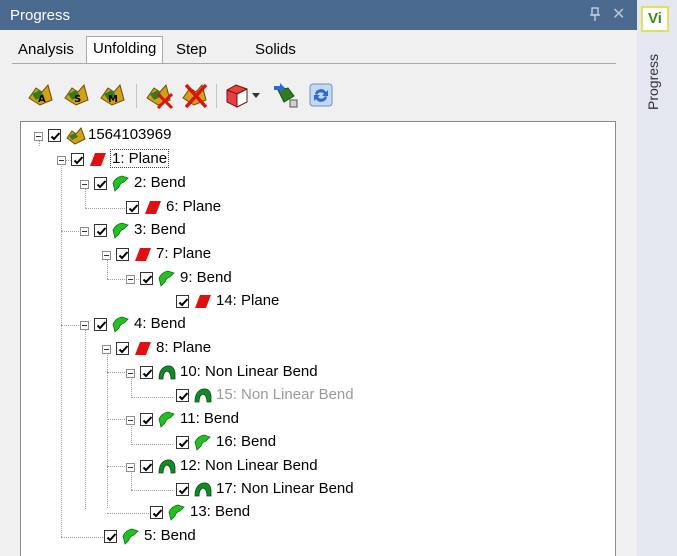  Describe the element at coordinates (160, 323) in the screenshot. I see `tree-node-label: 4: Bend` at that location.